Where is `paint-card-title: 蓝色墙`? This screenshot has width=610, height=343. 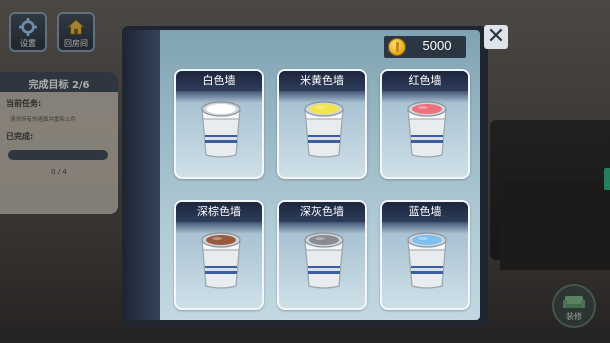
paint-card-title: 蓝色墙 is located at coordinates (425, 212).